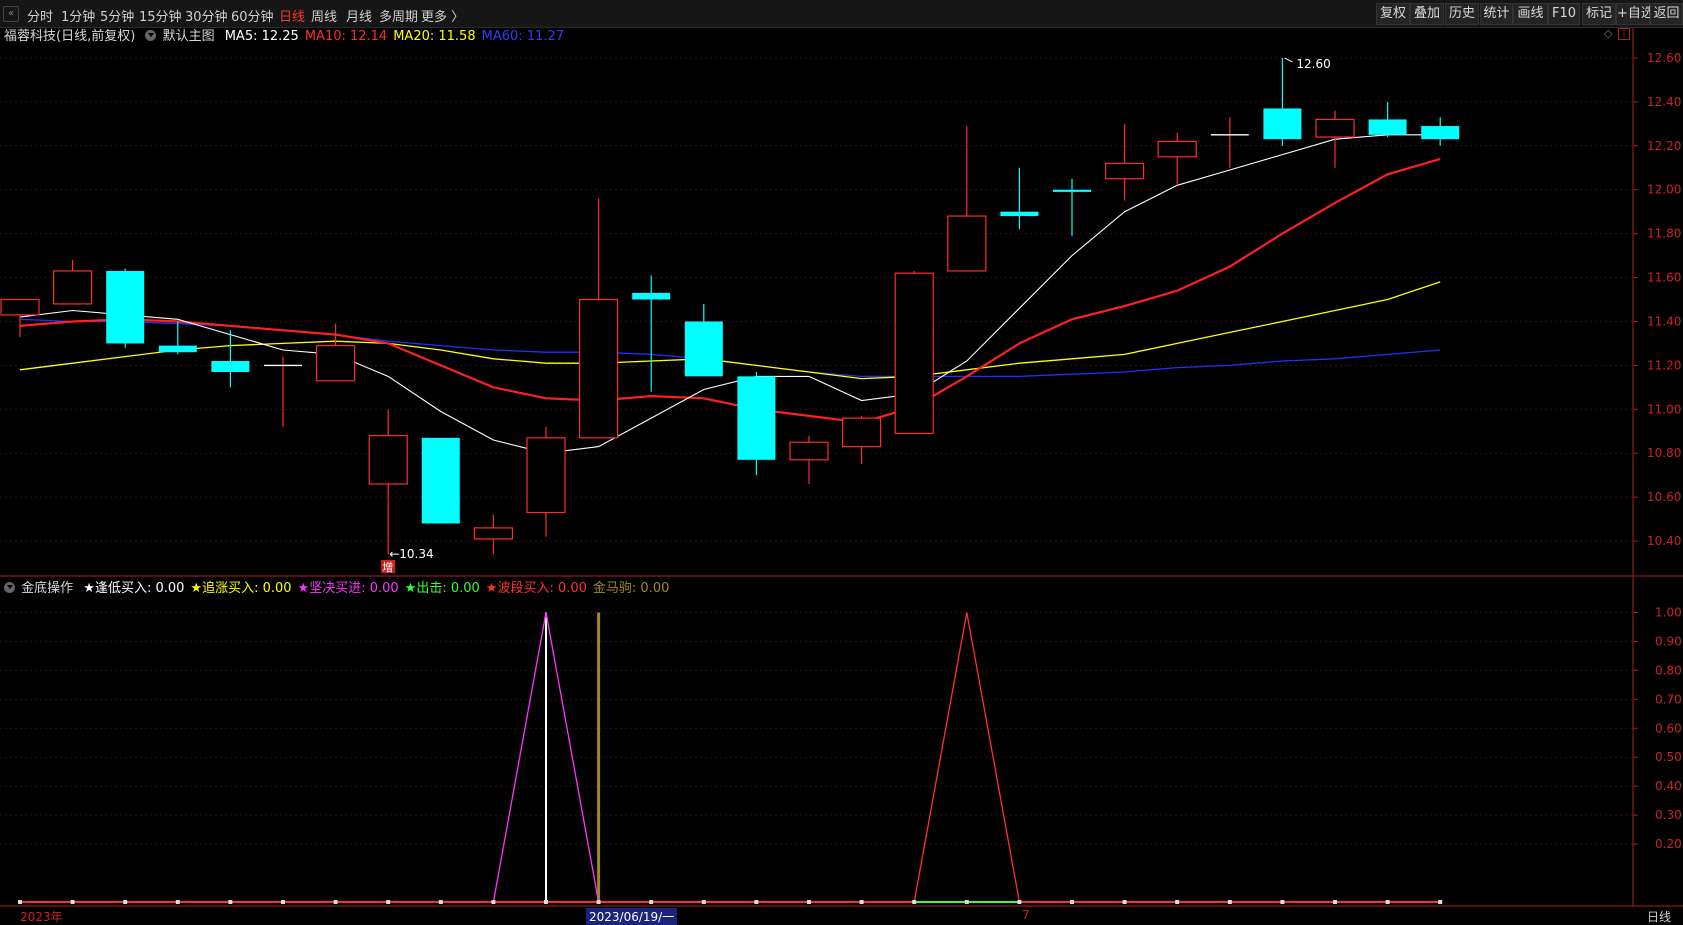 The height and width of the screenshot is (925, 1683). What do you see at coordinates (1668, 757) in the screenshot?
I see `y-tick-label: 0.50` at bounding box center [1668, 757].